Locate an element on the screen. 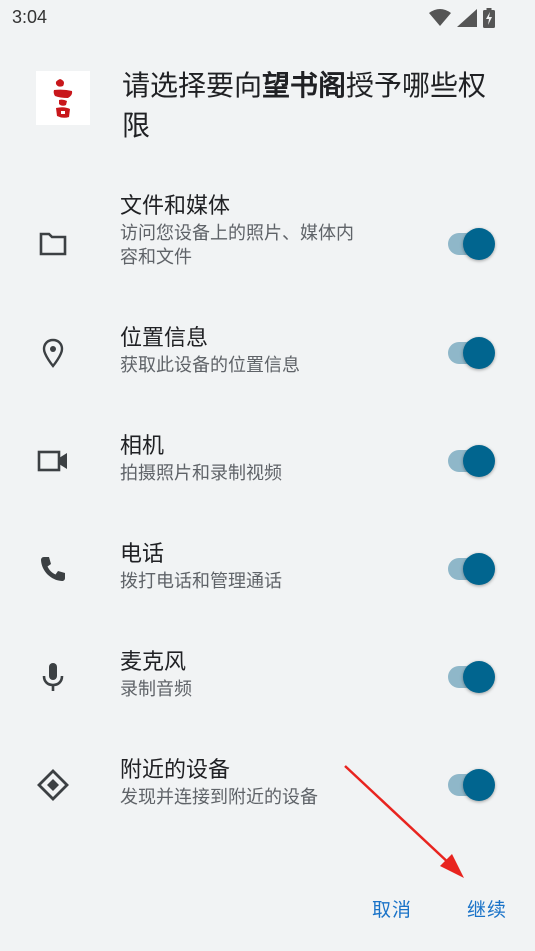 Image resolution: width=535 pixels, height=951 pixels. permission-toggle-camera is located at coordinates (471, 461).